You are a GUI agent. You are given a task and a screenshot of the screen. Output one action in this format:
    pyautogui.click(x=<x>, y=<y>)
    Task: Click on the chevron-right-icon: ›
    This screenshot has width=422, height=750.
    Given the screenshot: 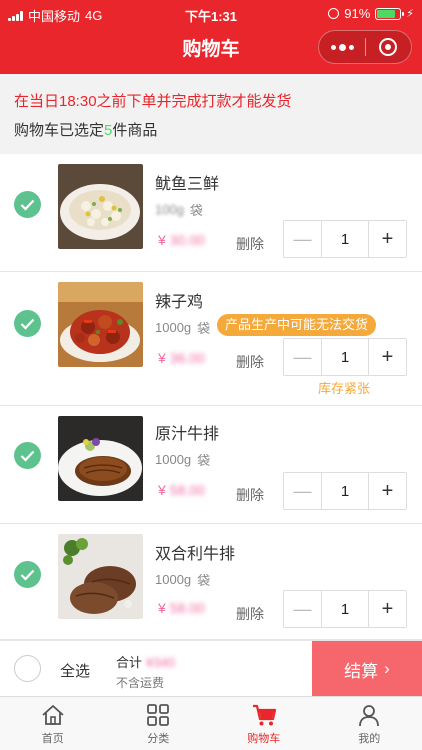 What is the action you would take?
    pyautogui.click(x=387, y=668)
    